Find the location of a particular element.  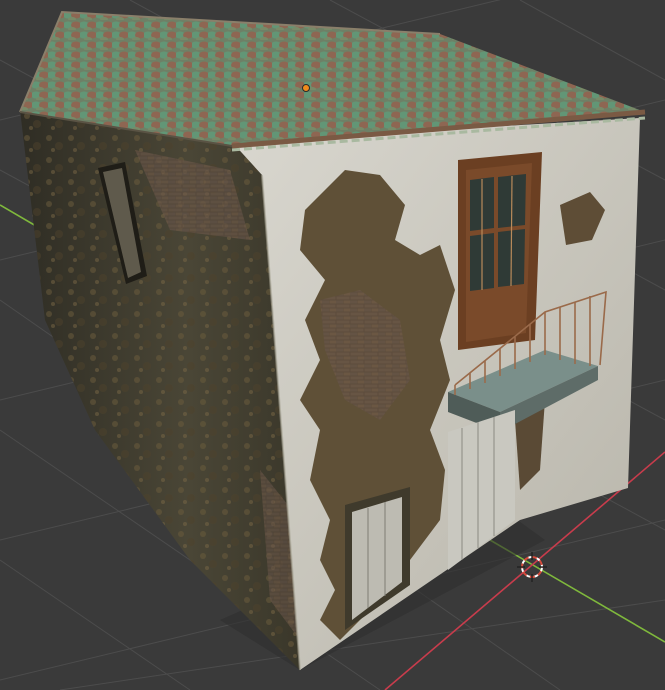

object-origin-dot is located at coordinates (306, 88).